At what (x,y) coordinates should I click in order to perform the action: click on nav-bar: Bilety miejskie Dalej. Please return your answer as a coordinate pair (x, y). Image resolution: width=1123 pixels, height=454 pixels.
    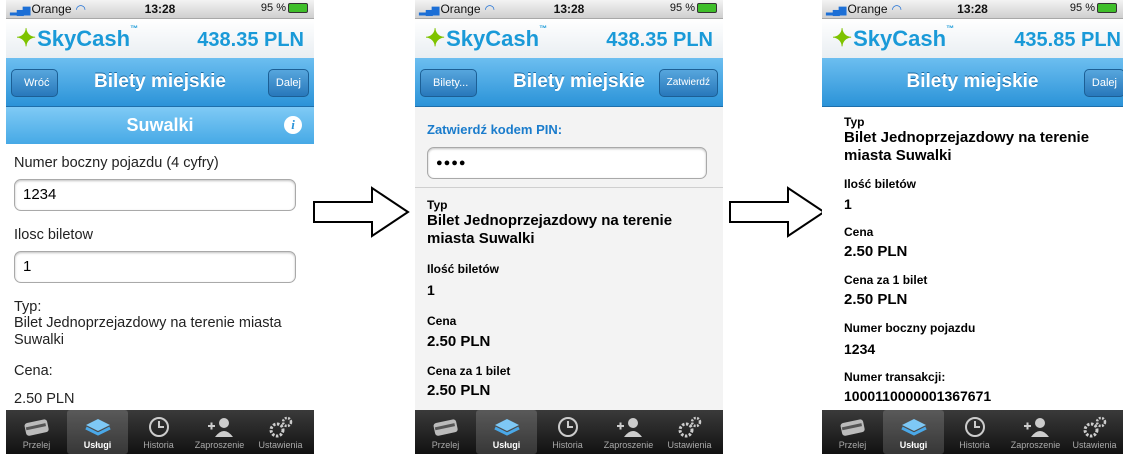
    Looking at the image, I should click on (972, 82).